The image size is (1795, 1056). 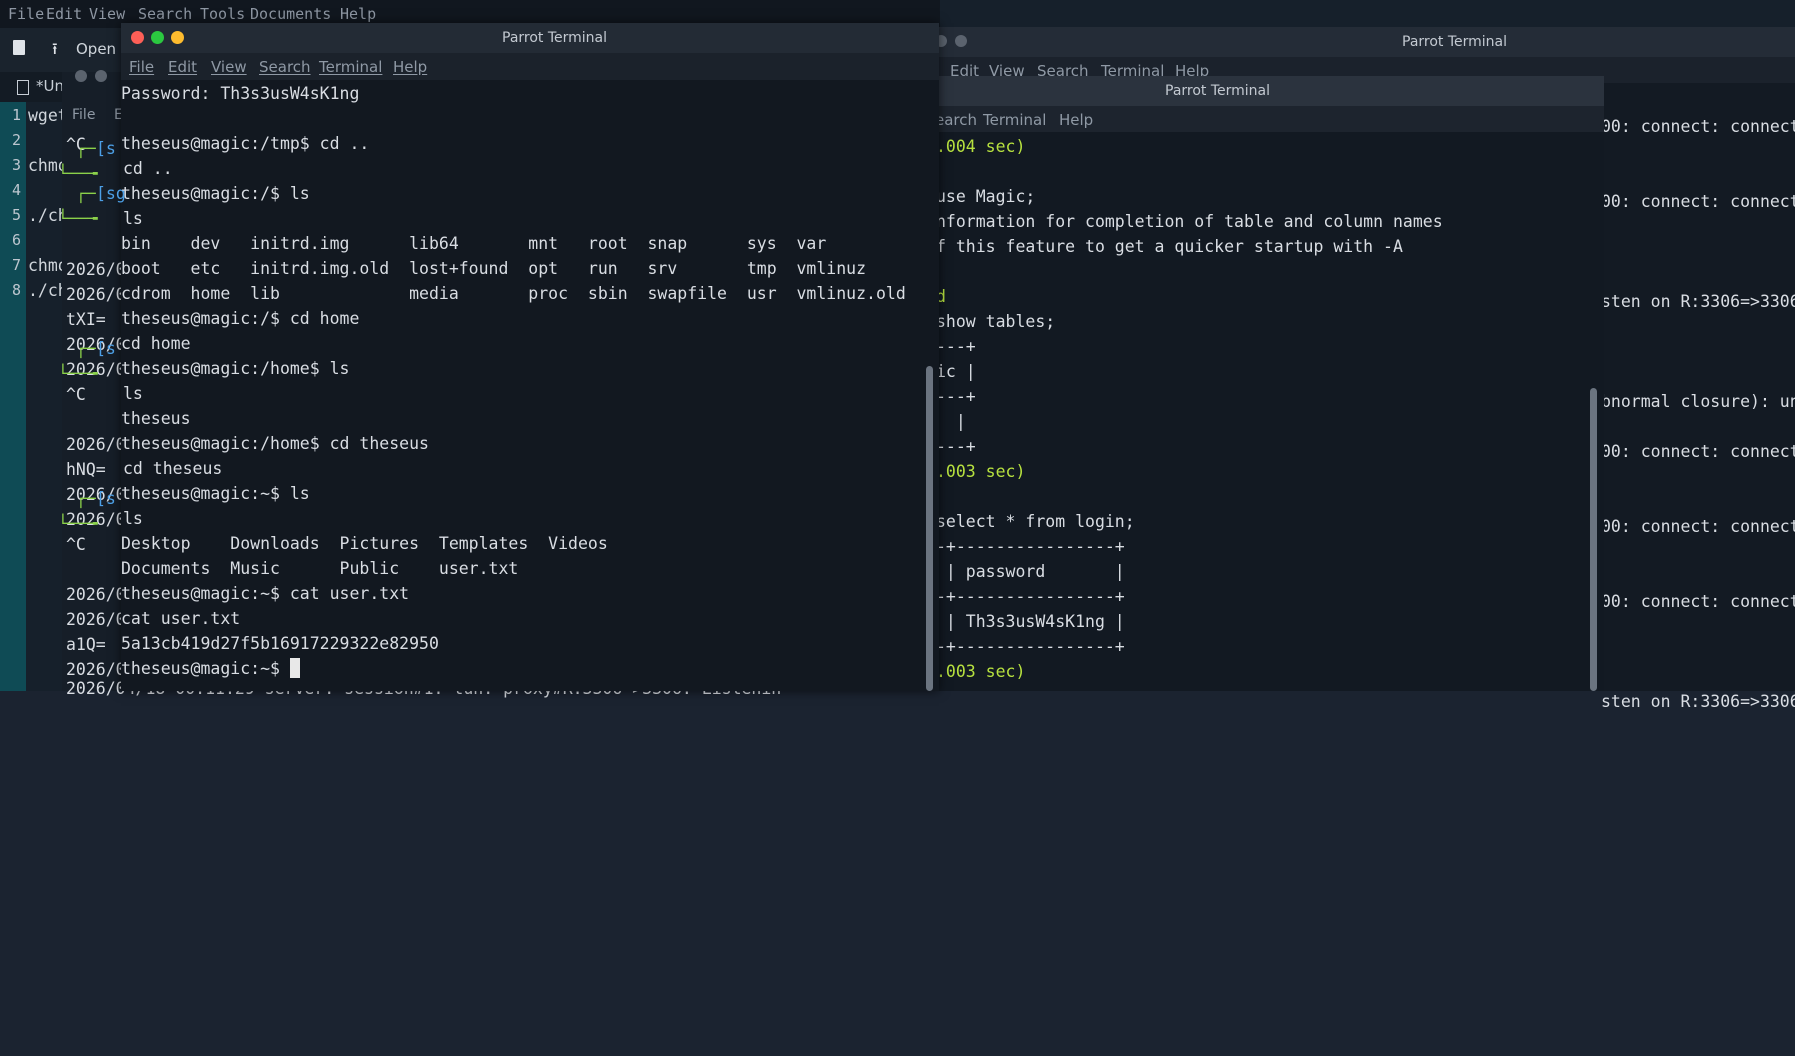 What do you see at coordinates (64, 14) in the screenshot?
I see `editor-menu-edit: Edit` at bounding box center [64, 14].